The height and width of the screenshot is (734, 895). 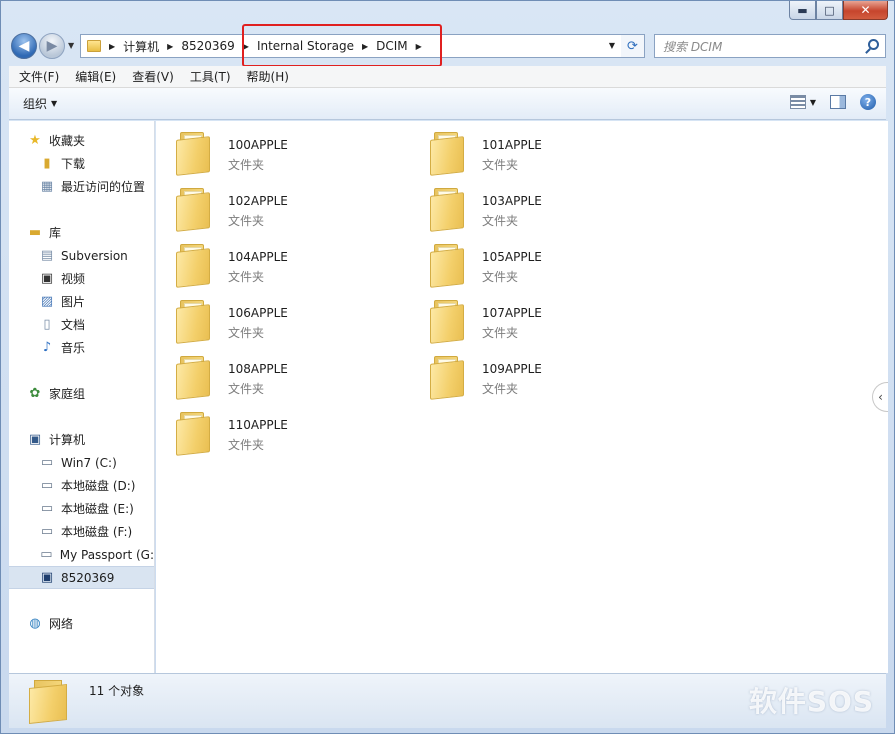 I want to click on address-dropdown-icon: ▼, so click(x=612, y=45).